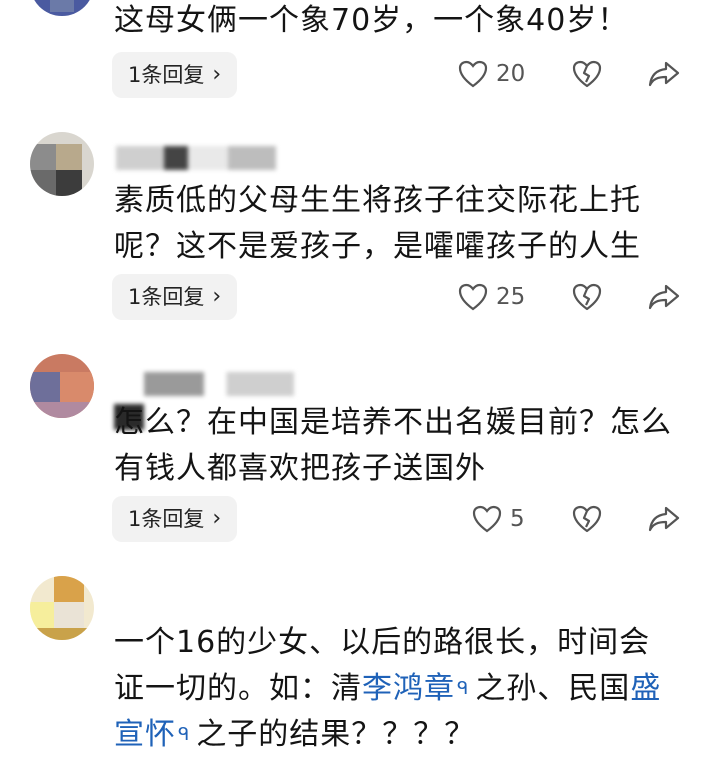  I want to click on comment-text: 怎么？在中国是培养不出名媛目前？怎么有钱人都喜欢把孩子送国外, so click(393, 445).